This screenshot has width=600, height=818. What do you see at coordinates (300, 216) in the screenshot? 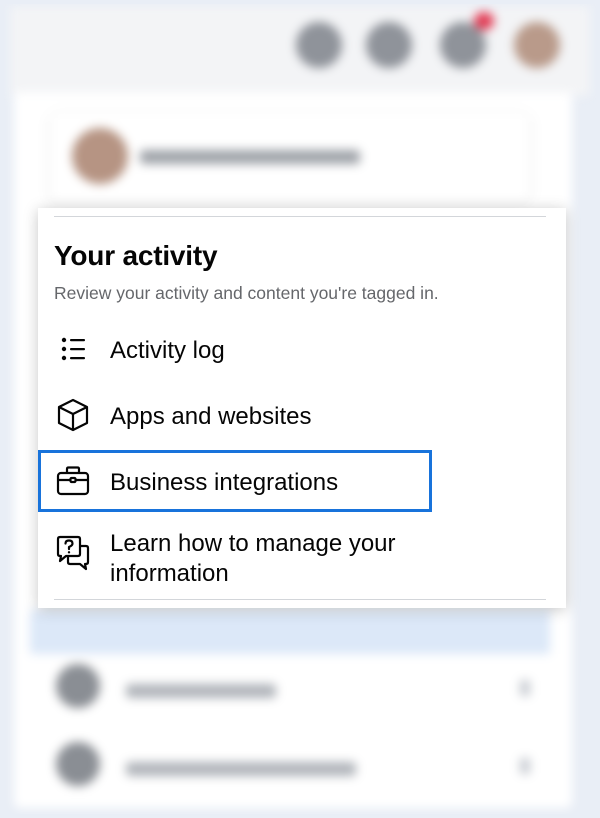
I see `divider-top` at bounding box center [300, 216].